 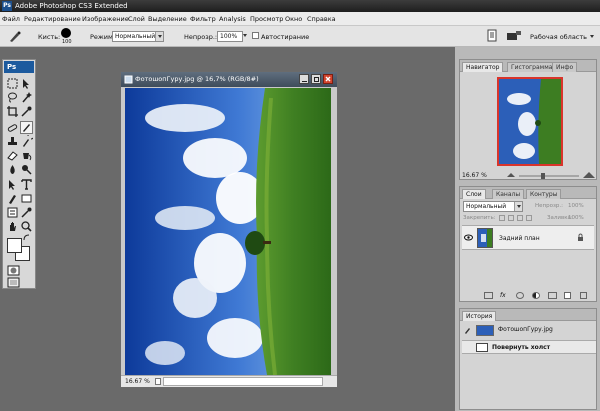 What do you see at coordinates (474, 194) in the screenshot?
I see `tab-layers: Слои` at bounding box center [474, 194].